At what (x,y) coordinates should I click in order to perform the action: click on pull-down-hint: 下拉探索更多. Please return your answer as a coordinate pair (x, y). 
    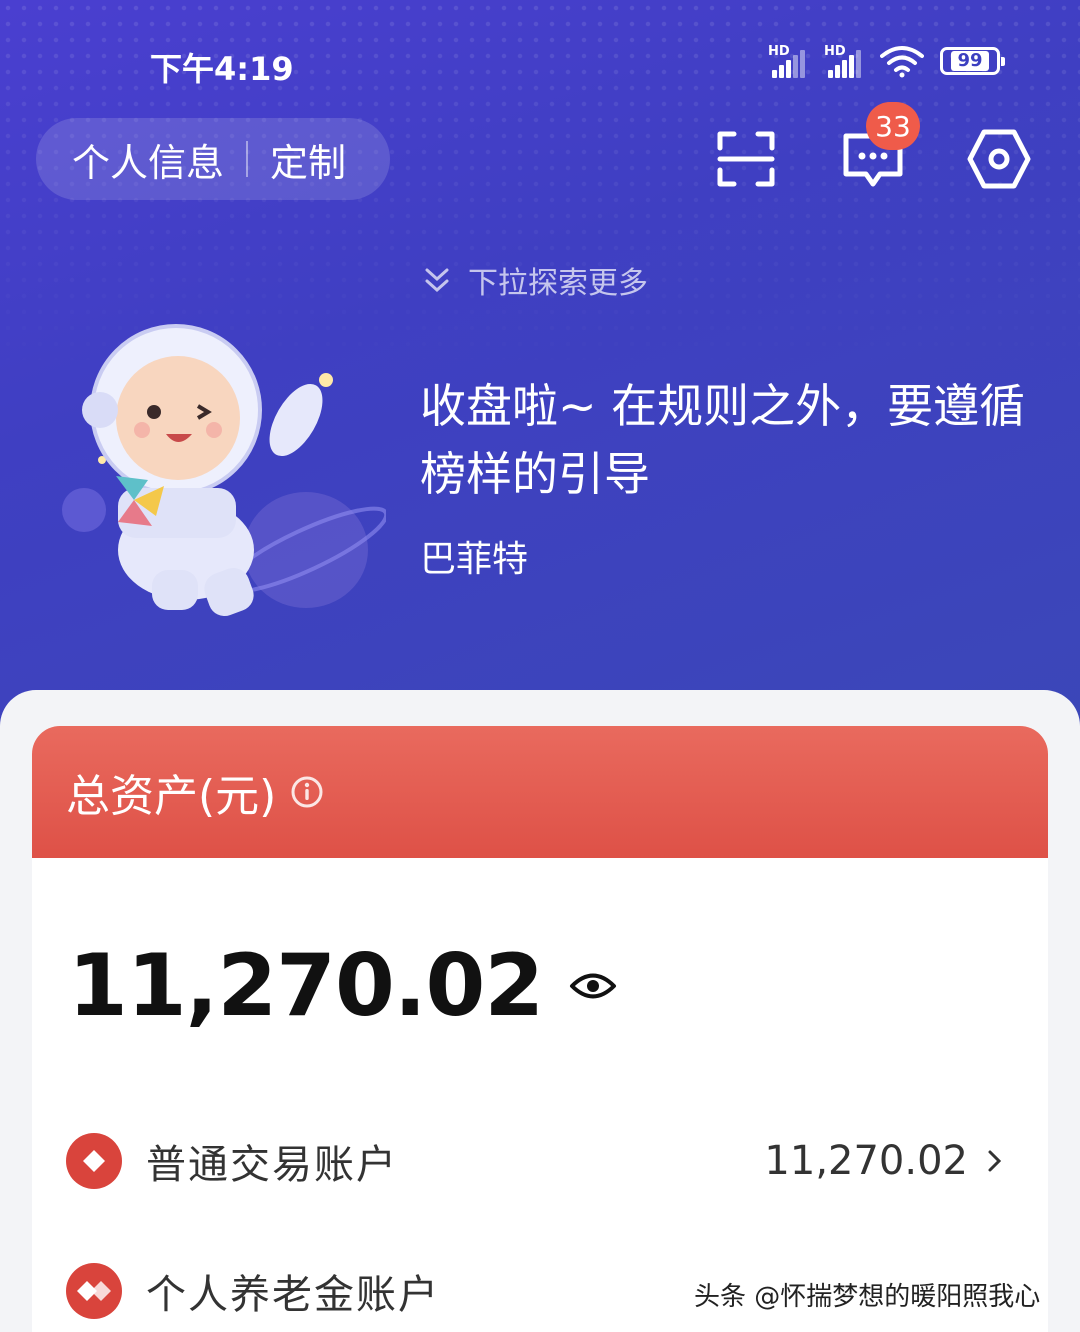
    Looking at the image, I should click on (536, 280).